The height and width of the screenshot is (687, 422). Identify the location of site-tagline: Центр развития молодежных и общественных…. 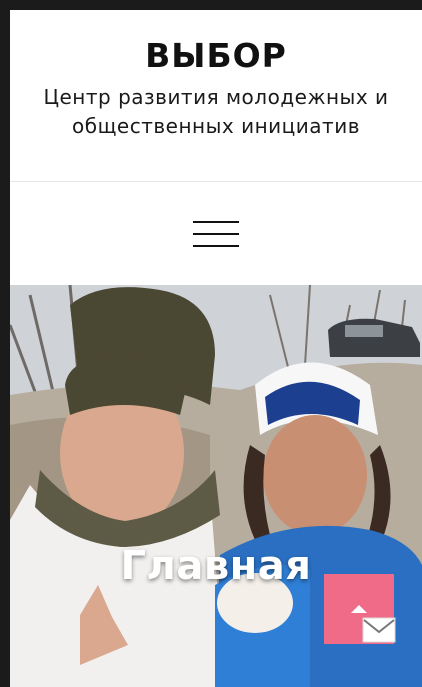
(216, 111).